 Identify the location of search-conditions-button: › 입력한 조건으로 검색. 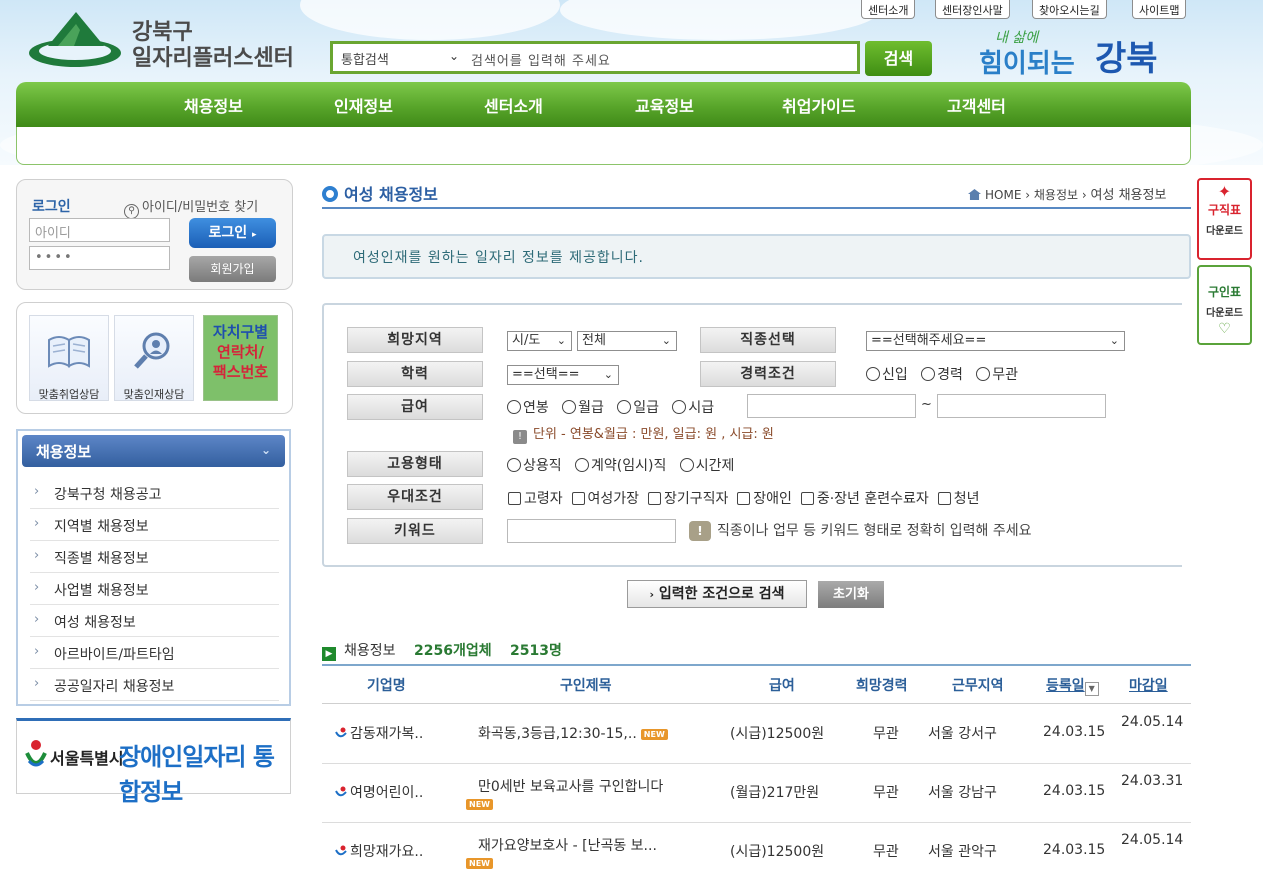
(717, 594).